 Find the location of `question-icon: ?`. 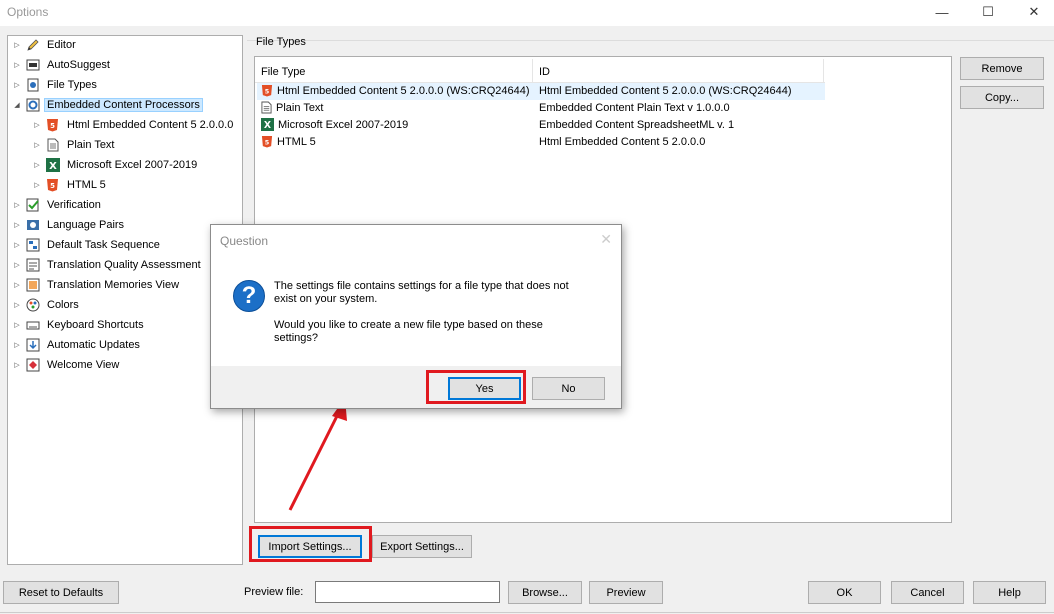

question-icon: ? is located at coordinates (249, 296).